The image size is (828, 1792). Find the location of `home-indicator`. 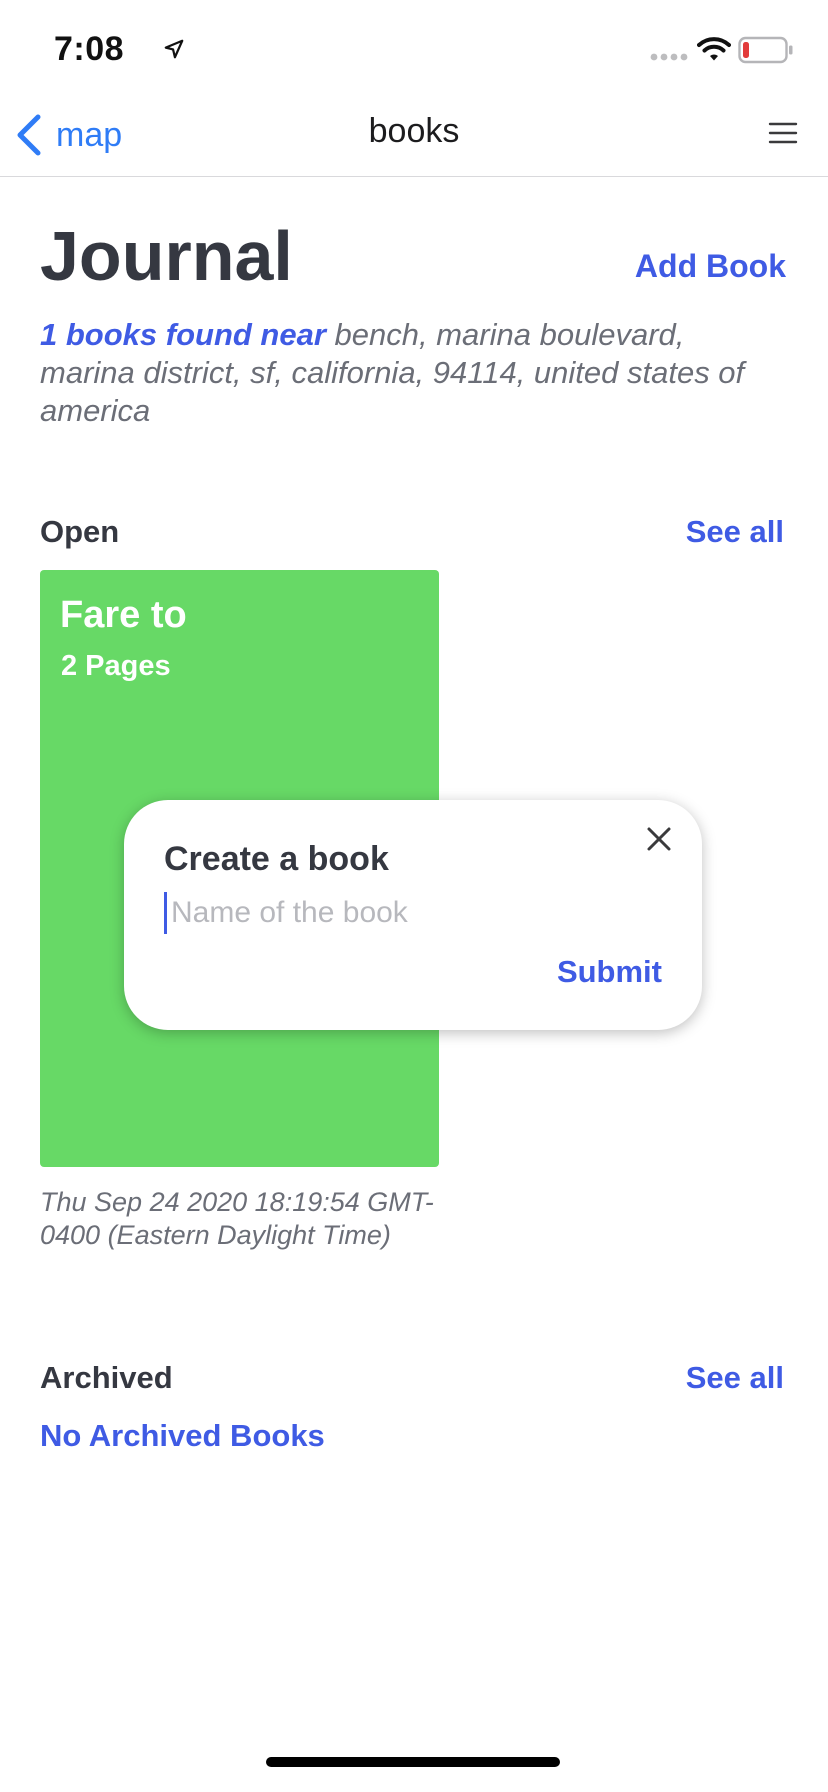

home-indicator is located at coordinates (413, 1762).